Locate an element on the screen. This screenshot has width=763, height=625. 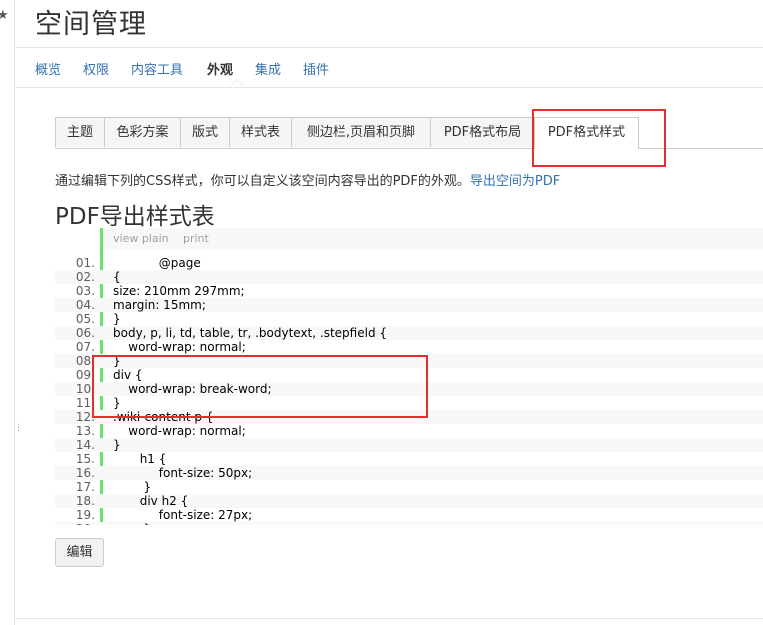
code-line-text: @page is located at coordinates (157, 263).